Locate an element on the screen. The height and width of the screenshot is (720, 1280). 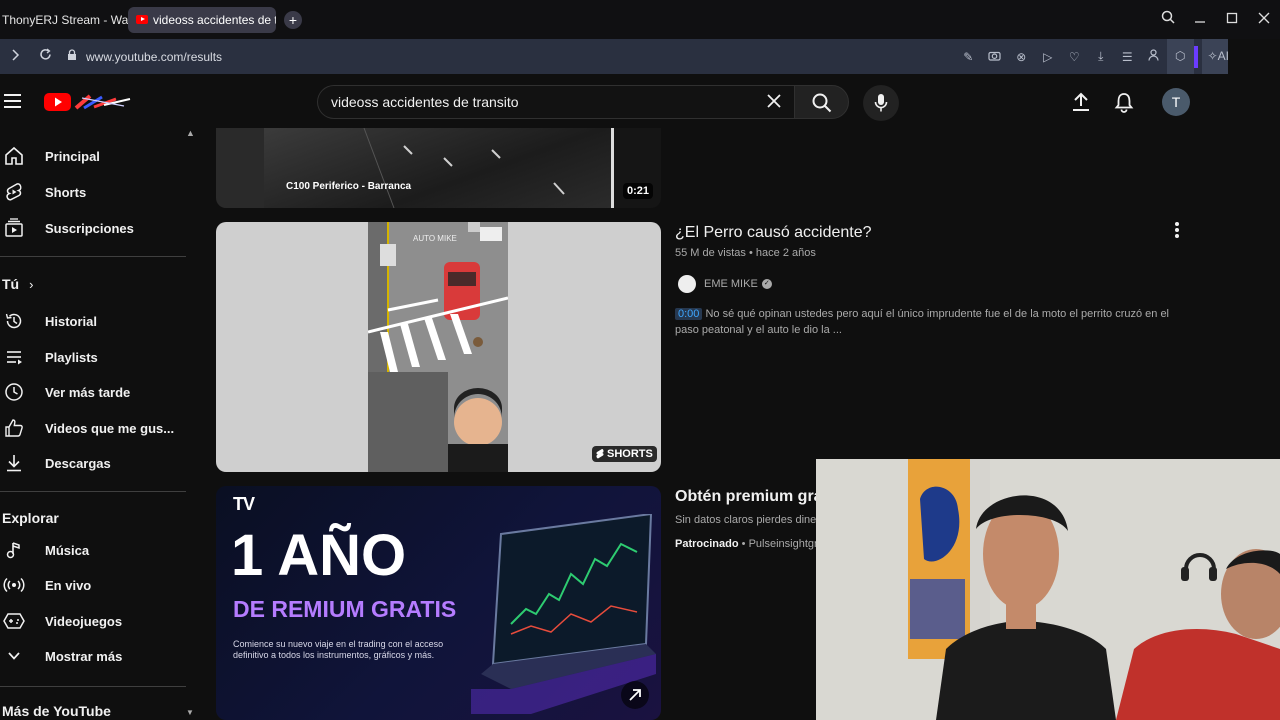
sidebar-item-label: Shorts is located at coordinates (66, 192).